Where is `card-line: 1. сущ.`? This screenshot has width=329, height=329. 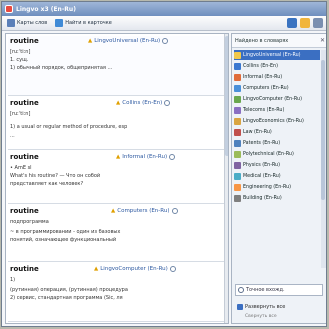 card-line: 1. сущ. is located at coordinates (19, 60).